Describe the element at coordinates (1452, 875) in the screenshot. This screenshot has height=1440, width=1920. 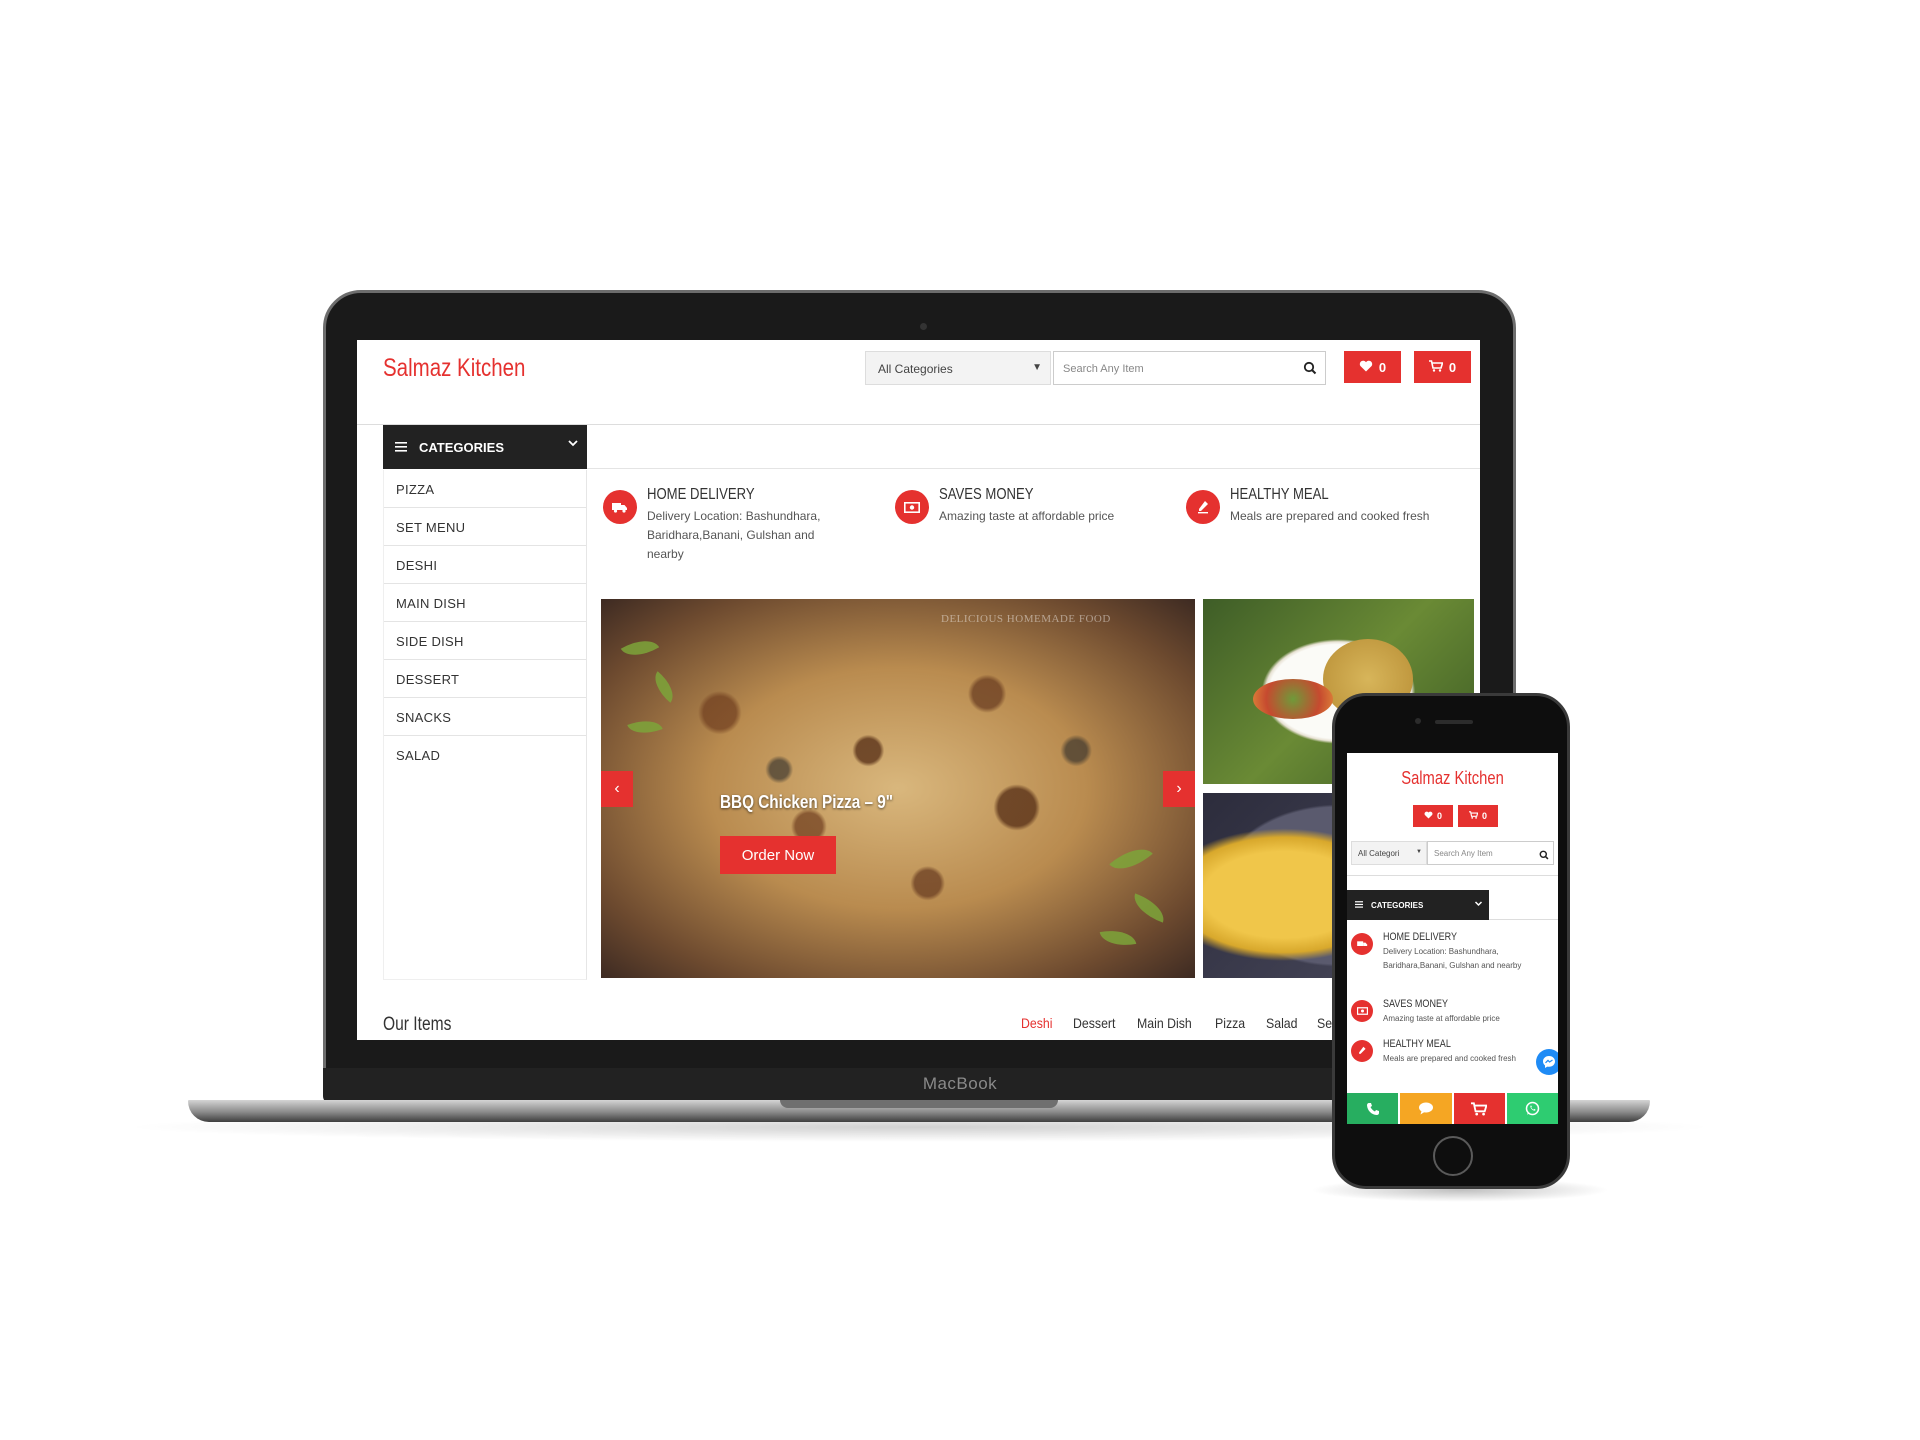
I see `phone-header-divider` at that location.